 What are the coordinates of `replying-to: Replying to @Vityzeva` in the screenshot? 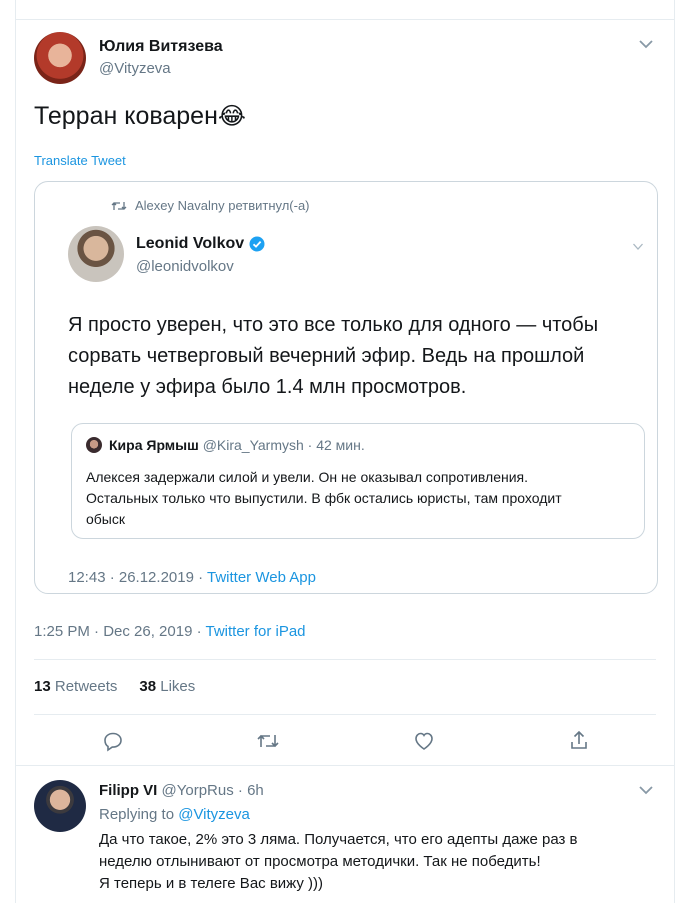 It's located at (174, 814).